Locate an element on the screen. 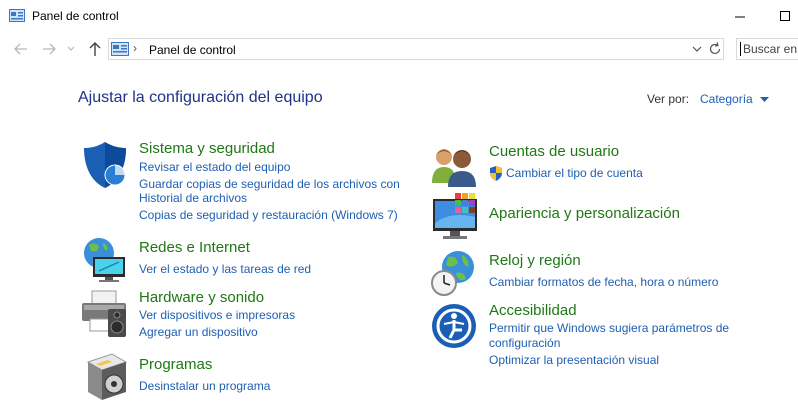 This screenshot has width=798, height=414. back-arrow-icon is located at coordinates (20, 49).